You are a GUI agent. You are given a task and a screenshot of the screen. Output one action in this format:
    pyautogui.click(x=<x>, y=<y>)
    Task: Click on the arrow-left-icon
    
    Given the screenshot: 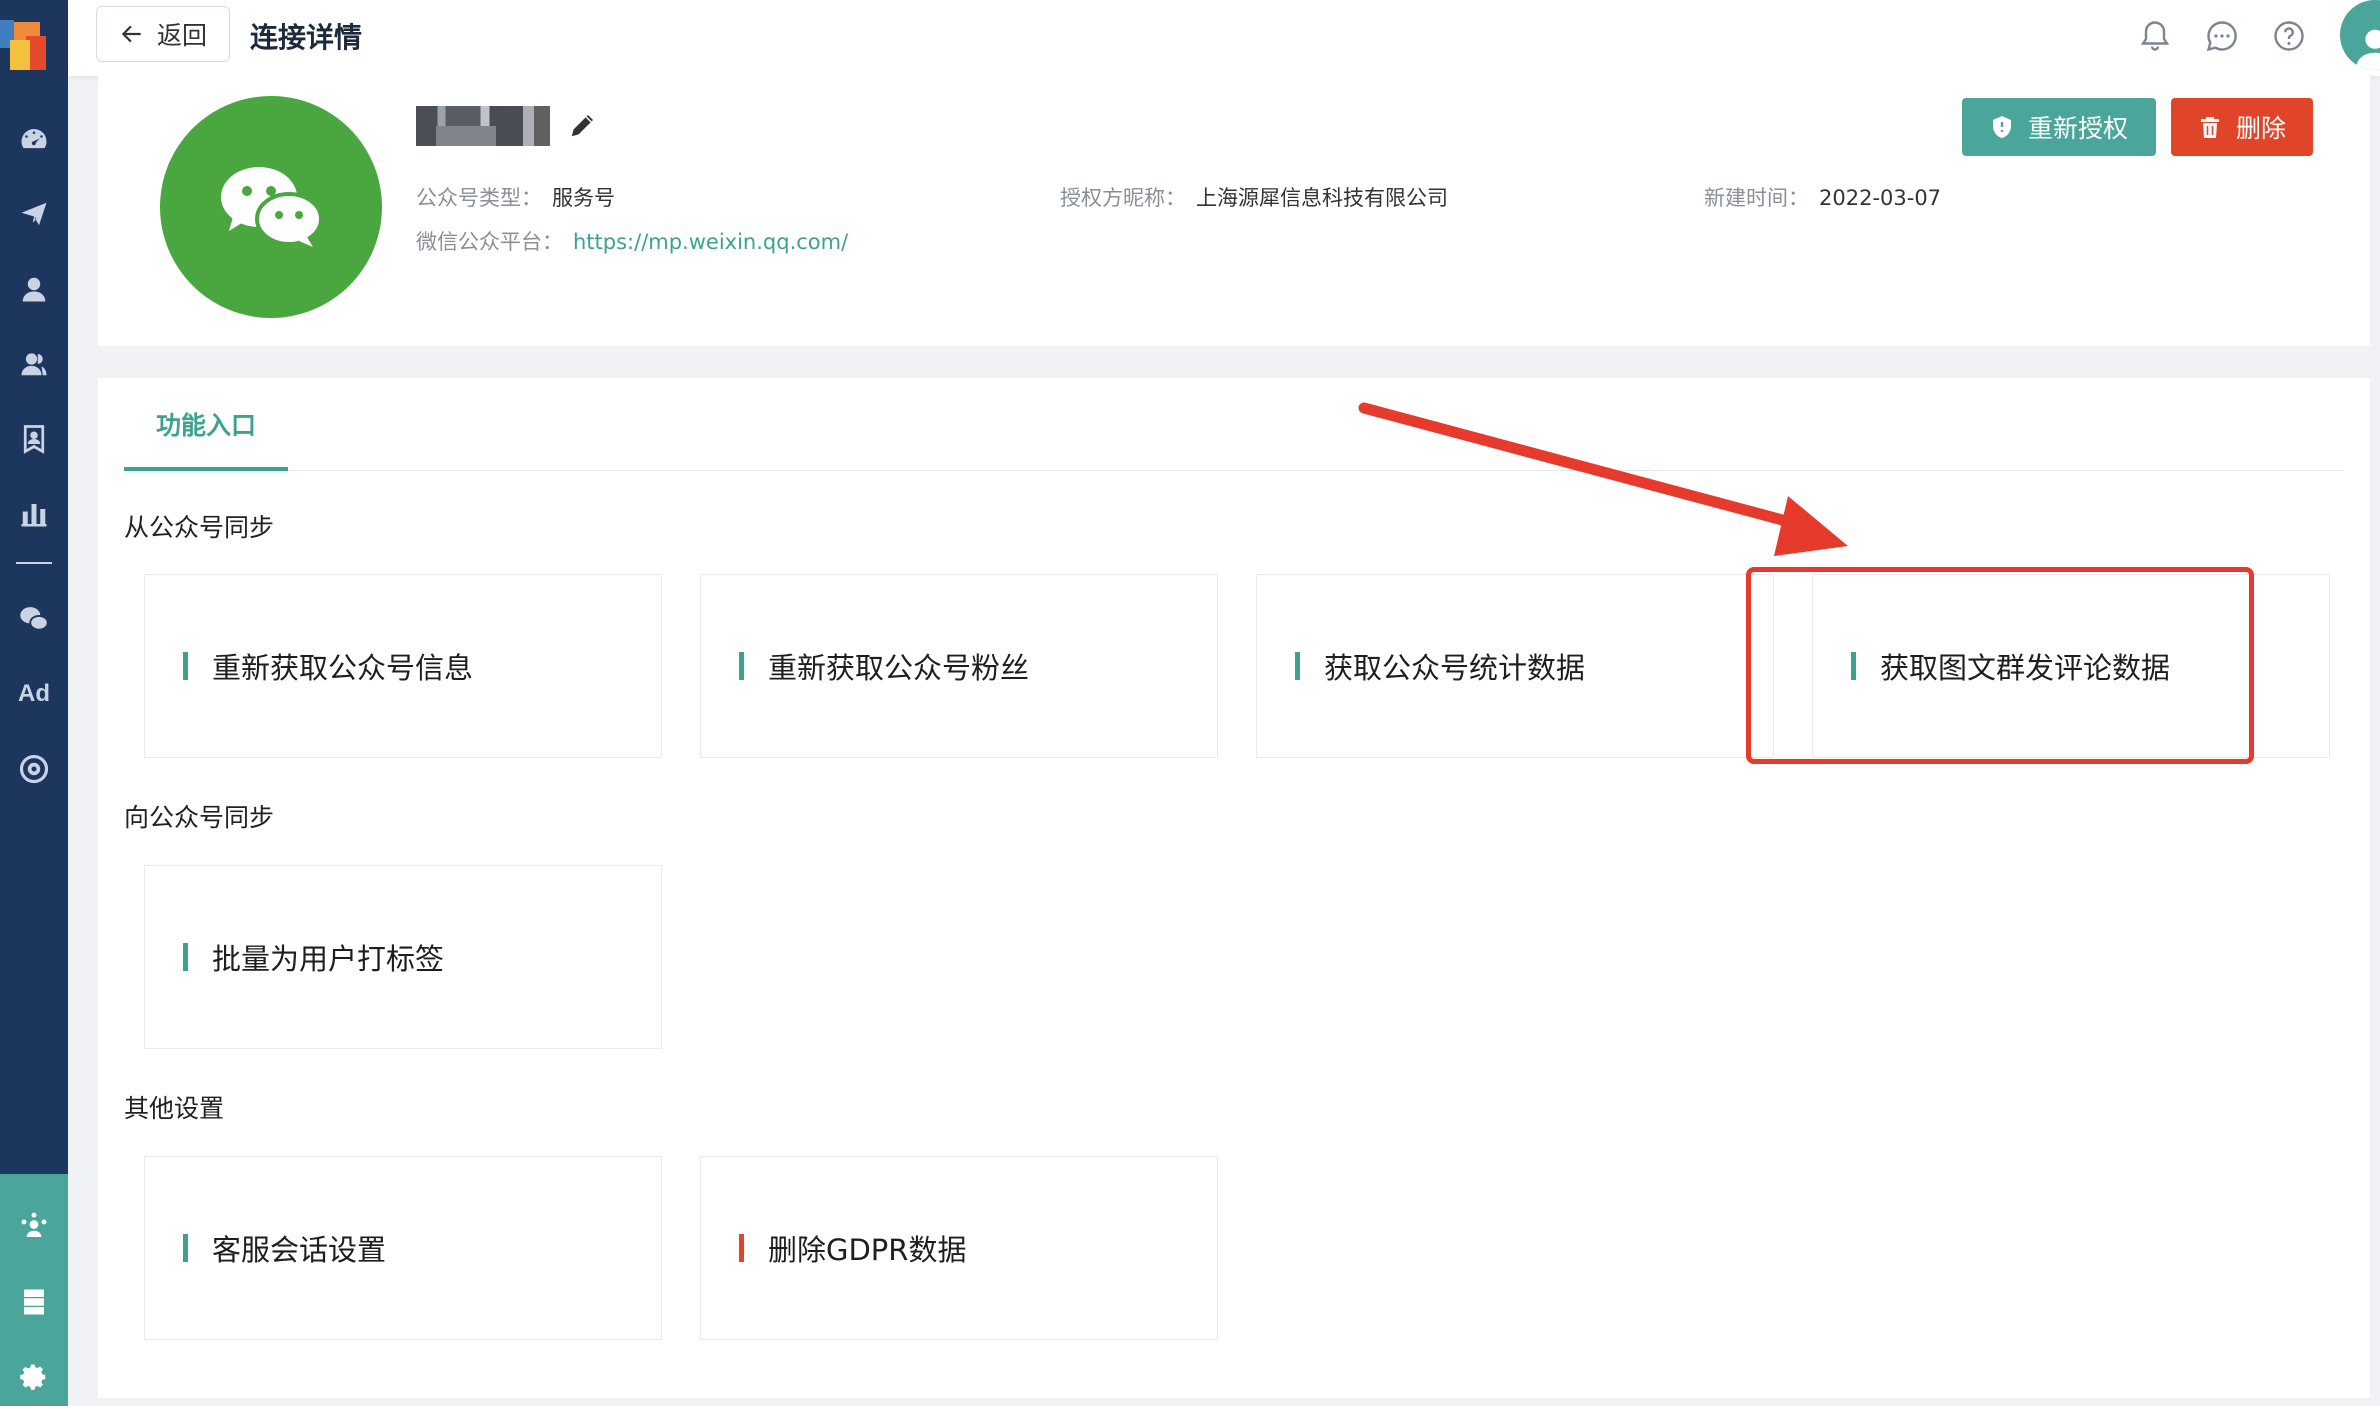 What is the action you would take?
    pyautogui.click(x=131, y=34)
    